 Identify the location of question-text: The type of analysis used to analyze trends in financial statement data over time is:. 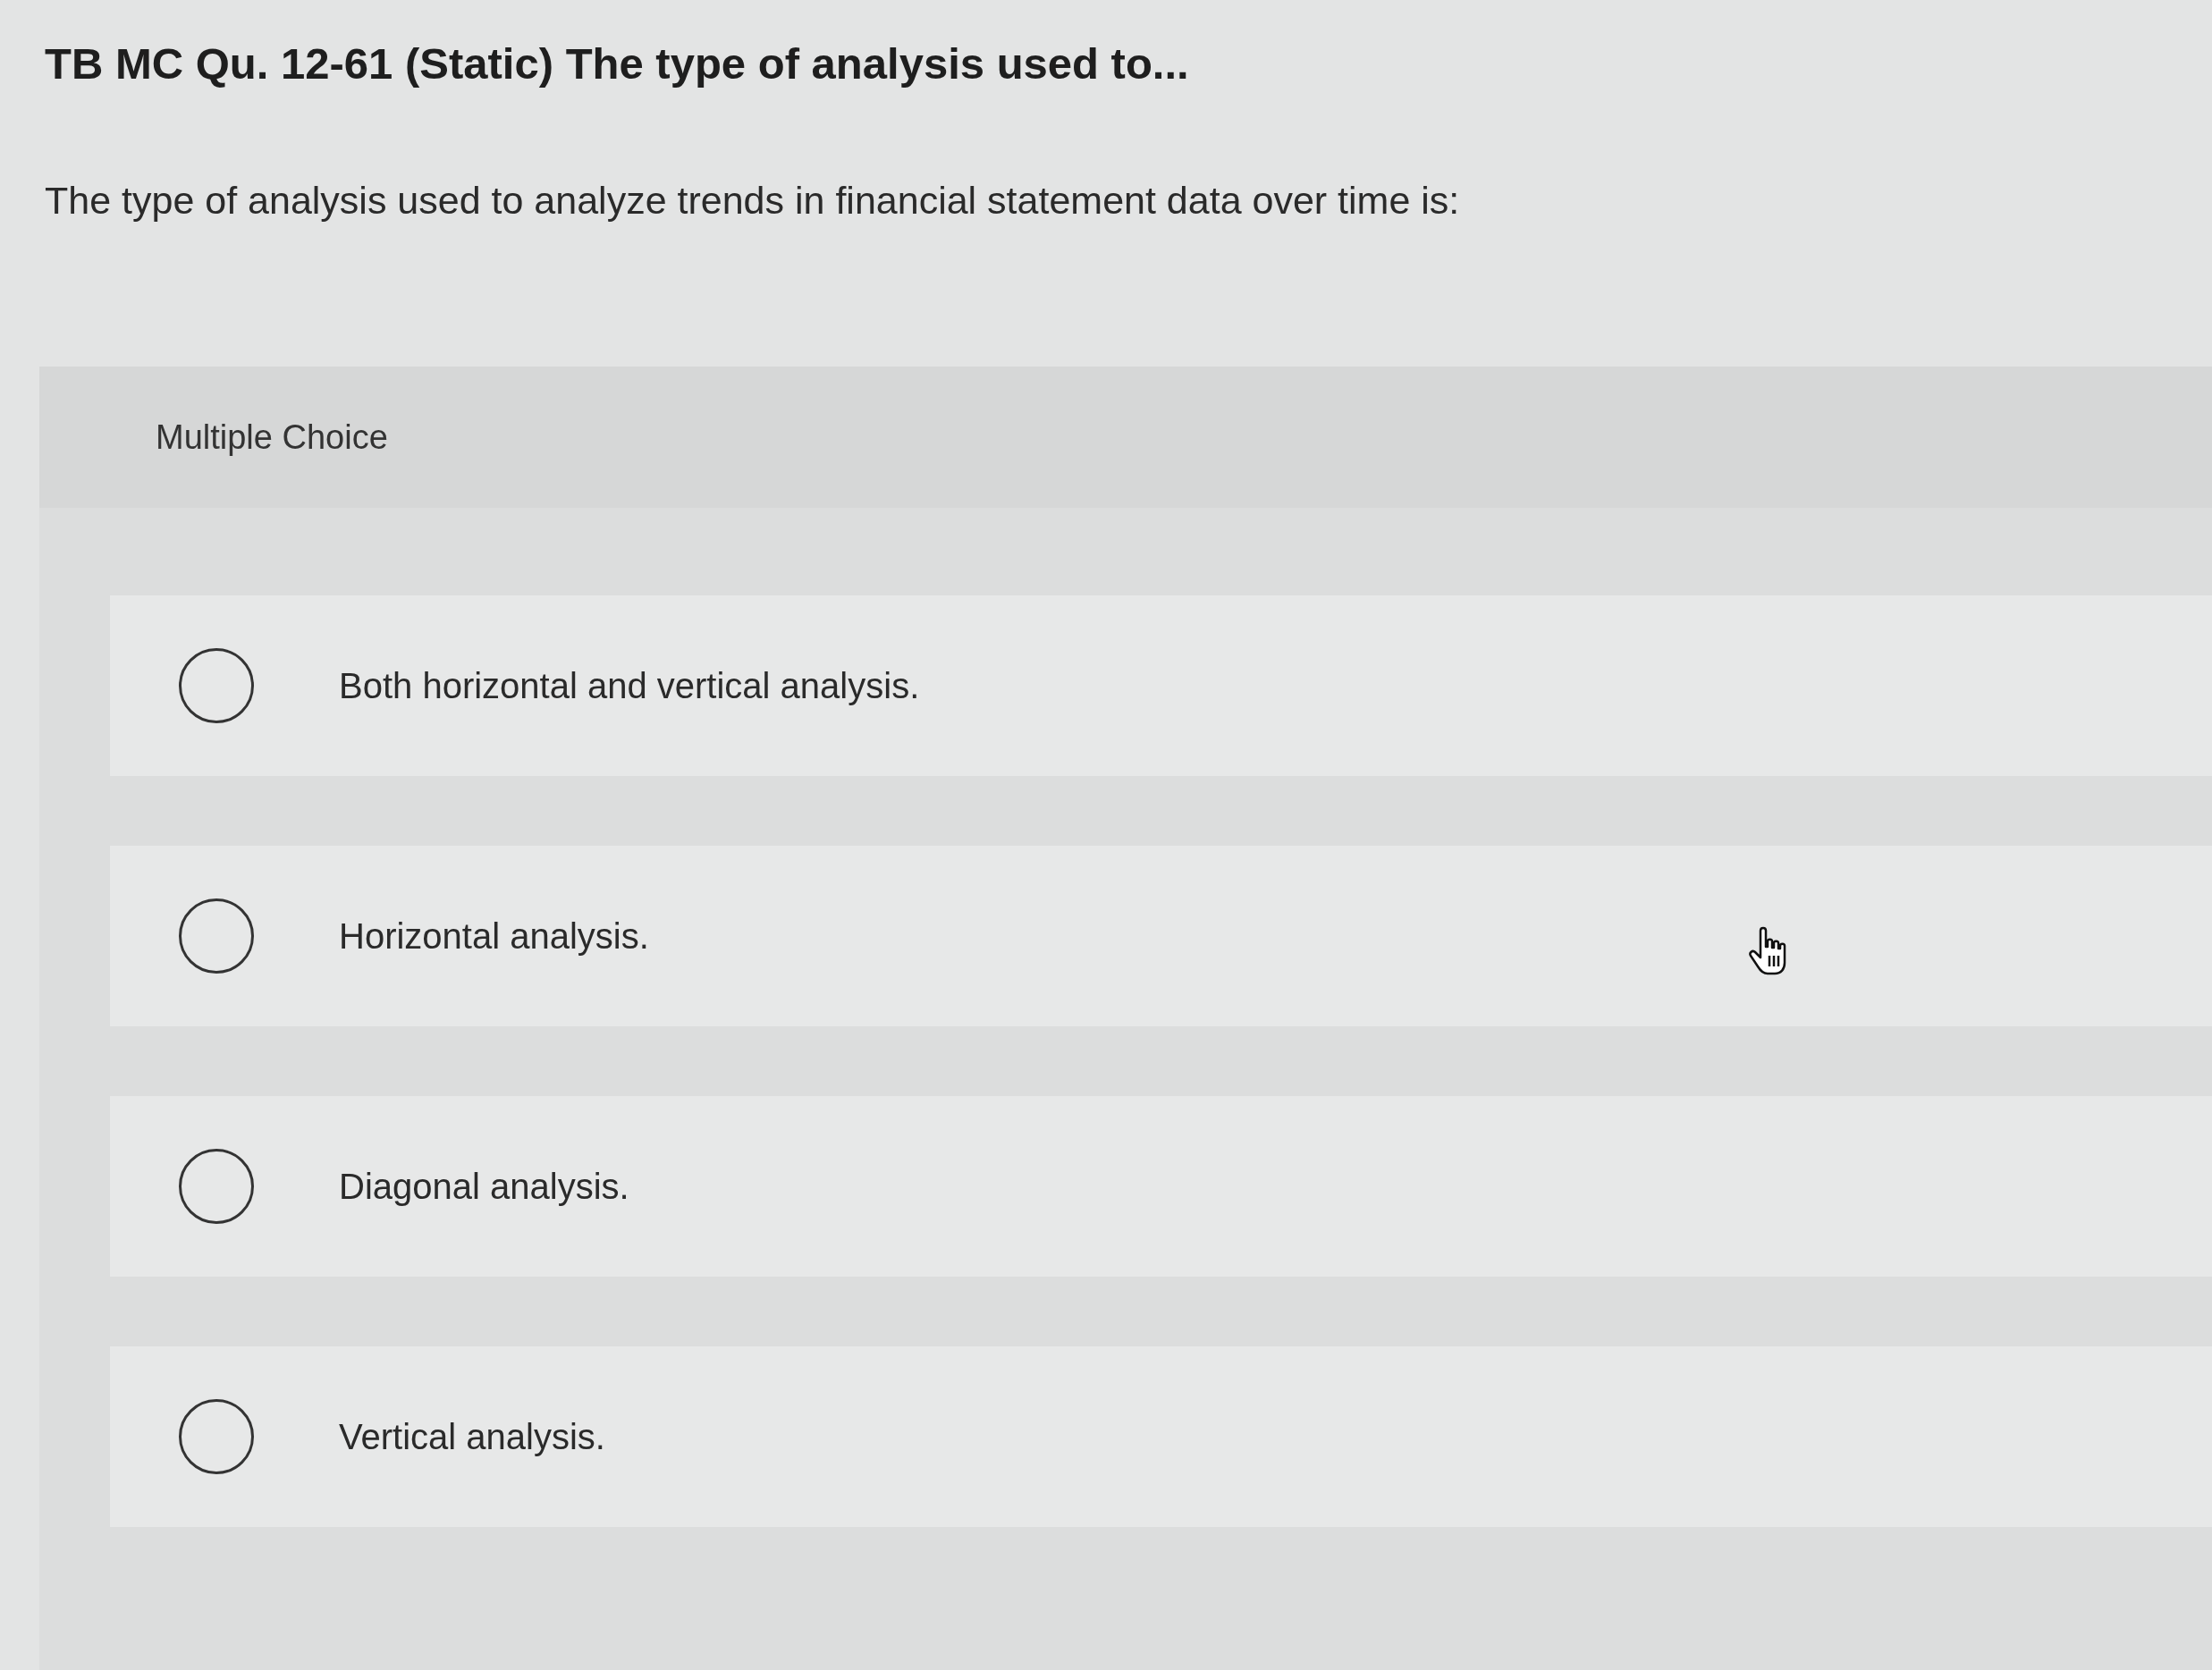
(752, 200).